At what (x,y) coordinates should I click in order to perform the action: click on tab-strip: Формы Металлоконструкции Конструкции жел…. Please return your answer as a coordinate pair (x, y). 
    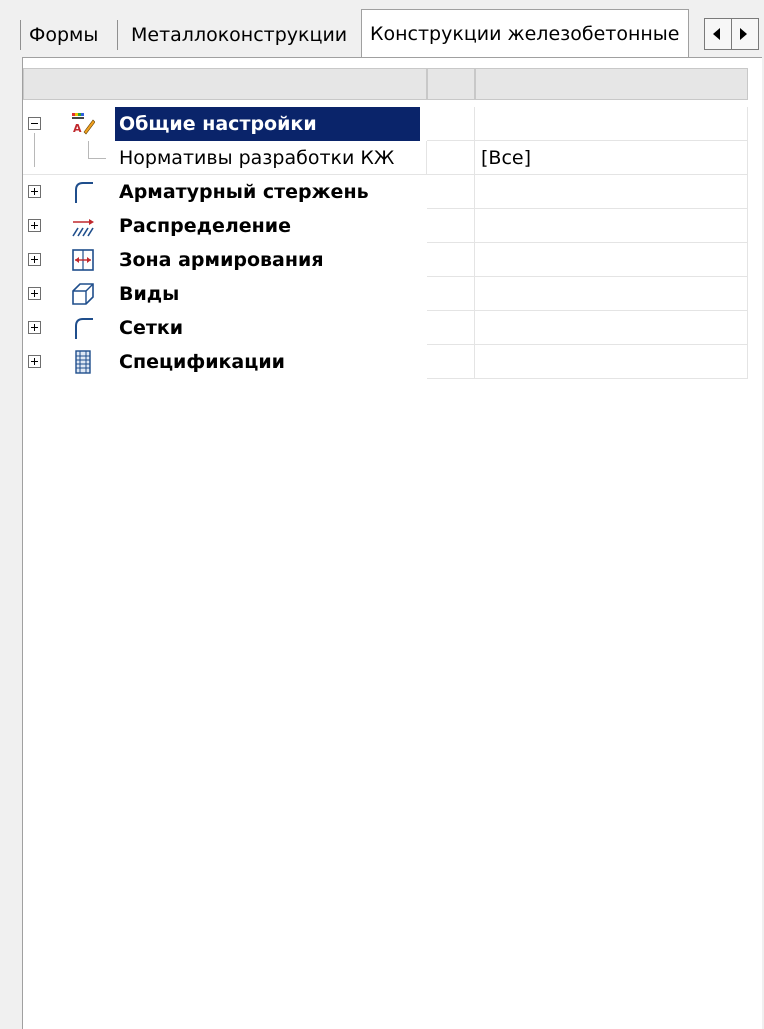
    Looking at the image, I should click on (382, 29).